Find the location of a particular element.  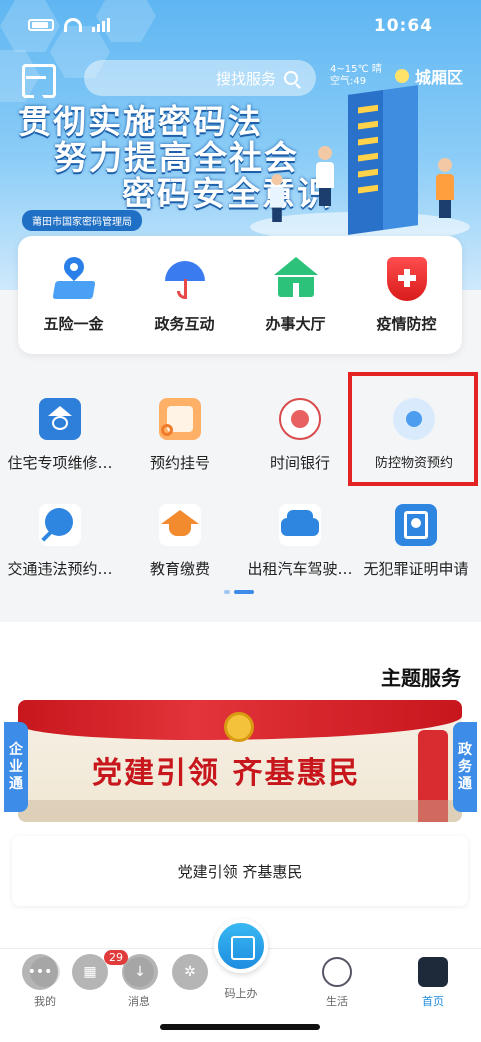

signal-icon is located at coordinates (101, 25).